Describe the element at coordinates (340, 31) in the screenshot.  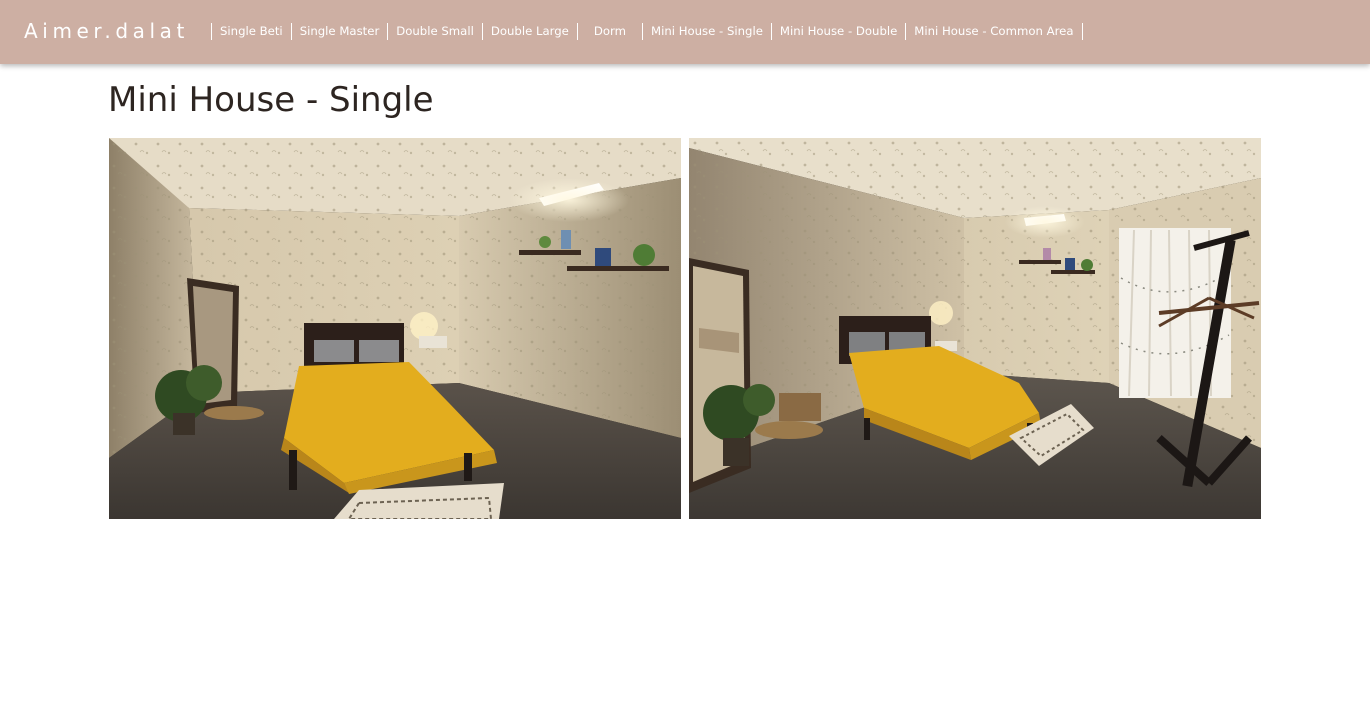
I see `nav-item-single-master: Single Master` at that location.